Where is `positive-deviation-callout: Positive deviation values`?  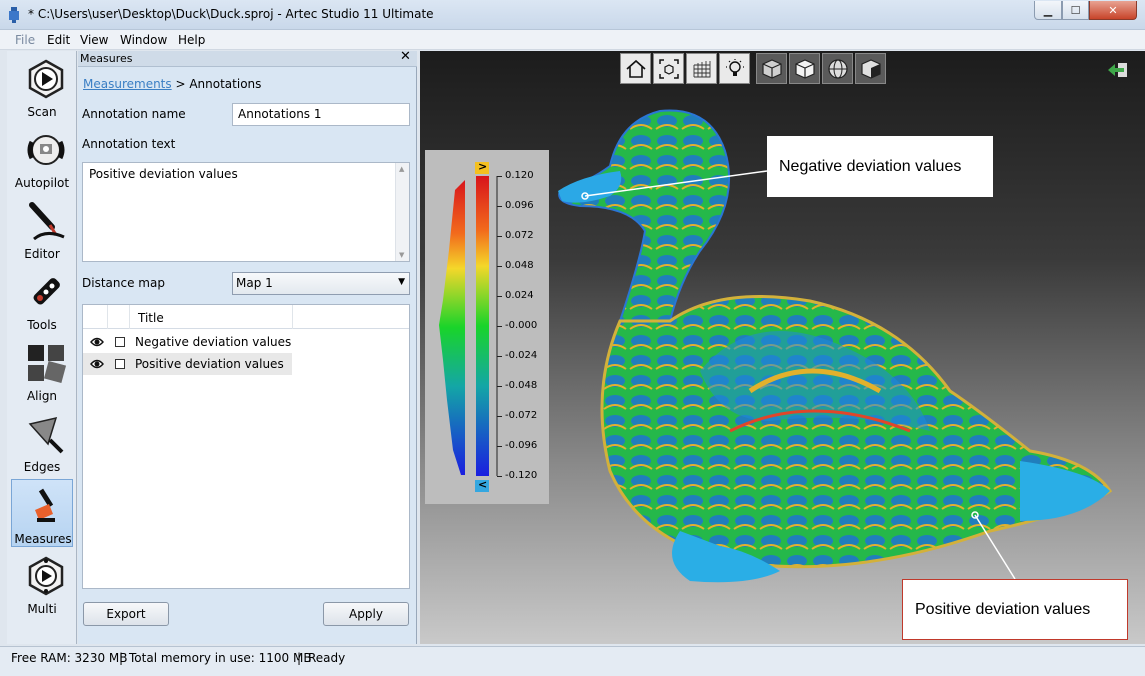 positive-deviation-callout: Positive deviation values is located at coordinates (1015, 609).